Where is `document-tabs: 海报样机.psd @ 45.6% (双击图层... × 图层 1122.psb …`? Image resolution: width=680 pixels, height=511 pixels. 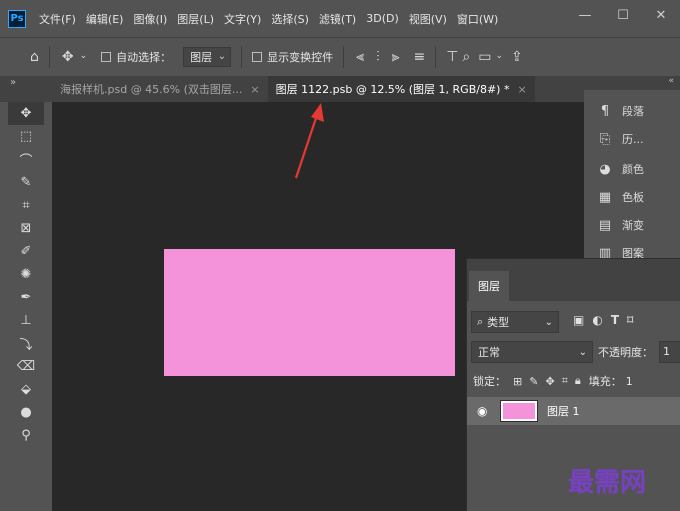
document-tabs: 海报样机.psd @ 45.6% (双击图层... × 图层 1122.psb … is located at coordinates (318, 89).